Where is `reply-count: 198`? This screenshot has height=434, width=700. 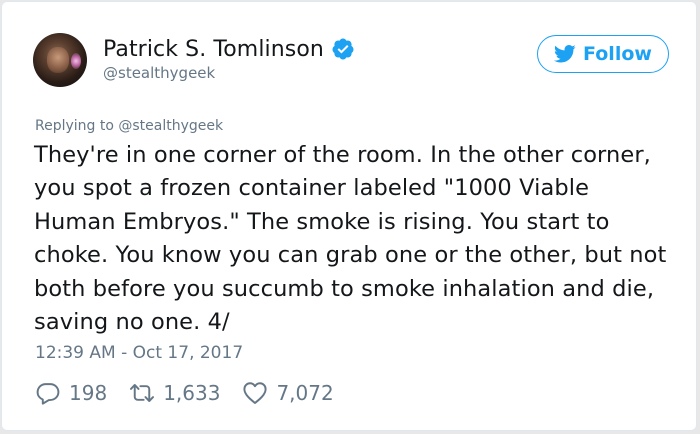 reply-count: 198 is located at coordinates (88, 393).